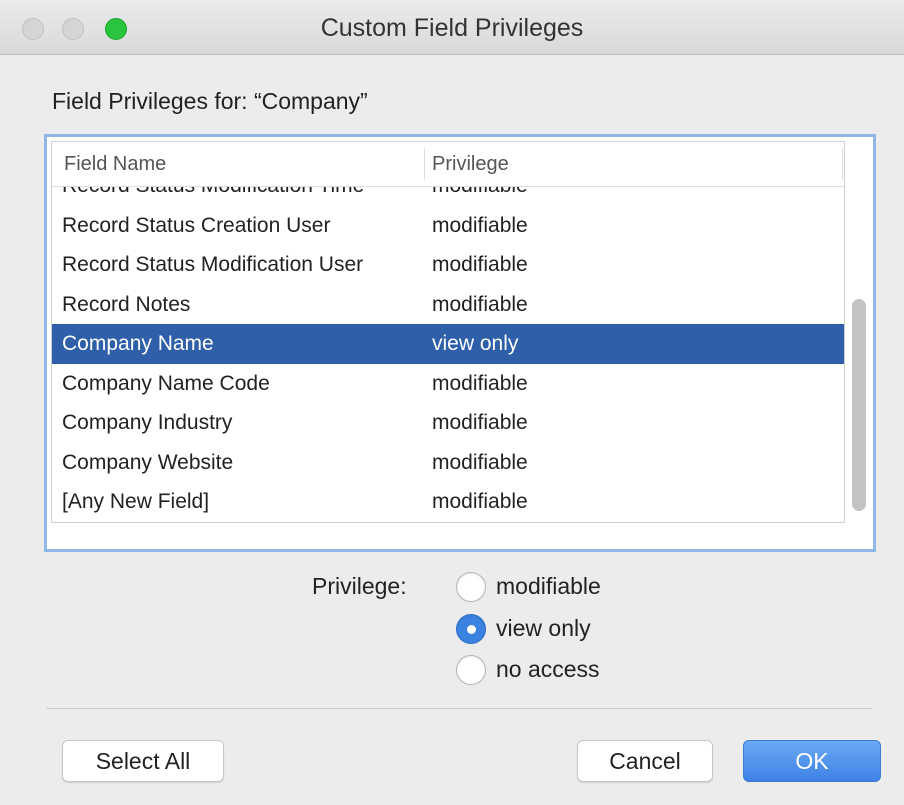 The image size is (904, 805). What do you see at coordinates (548, 669) in the screenshot?
I see `radio-no-access-label: no access` at bounding box center [548, 669].